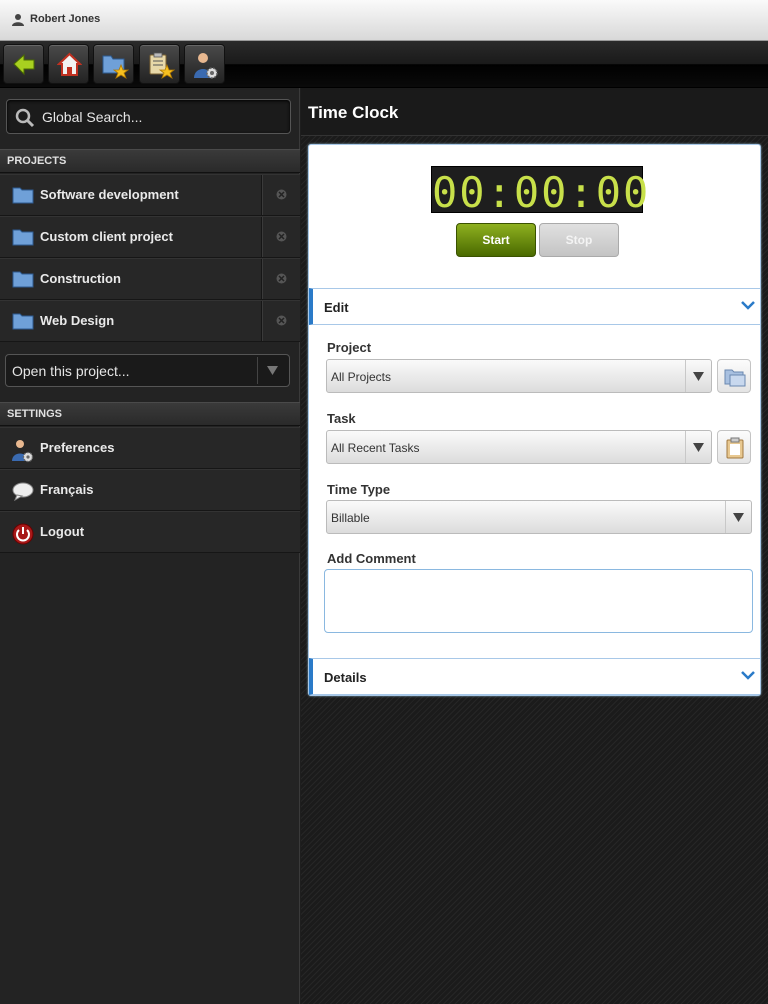 Image resolution: width=768 pixels, height=1004 pixels. I want to click on task-select-arrow, so click(698, 447).